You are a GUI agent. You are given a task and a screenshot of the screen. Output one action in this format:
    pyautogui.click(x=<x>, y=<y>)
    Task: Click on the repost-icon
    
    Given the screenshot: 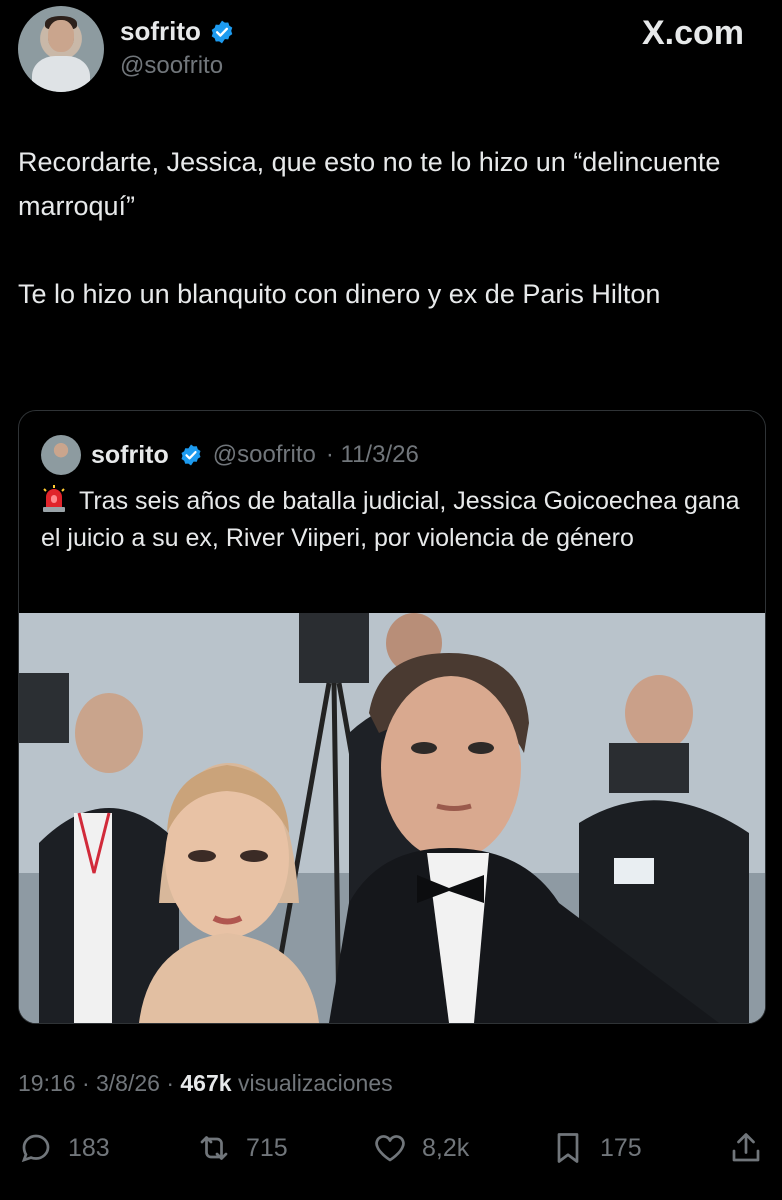 What is the action you would take?
    pyautogui.click(x=214, y=1148)
    